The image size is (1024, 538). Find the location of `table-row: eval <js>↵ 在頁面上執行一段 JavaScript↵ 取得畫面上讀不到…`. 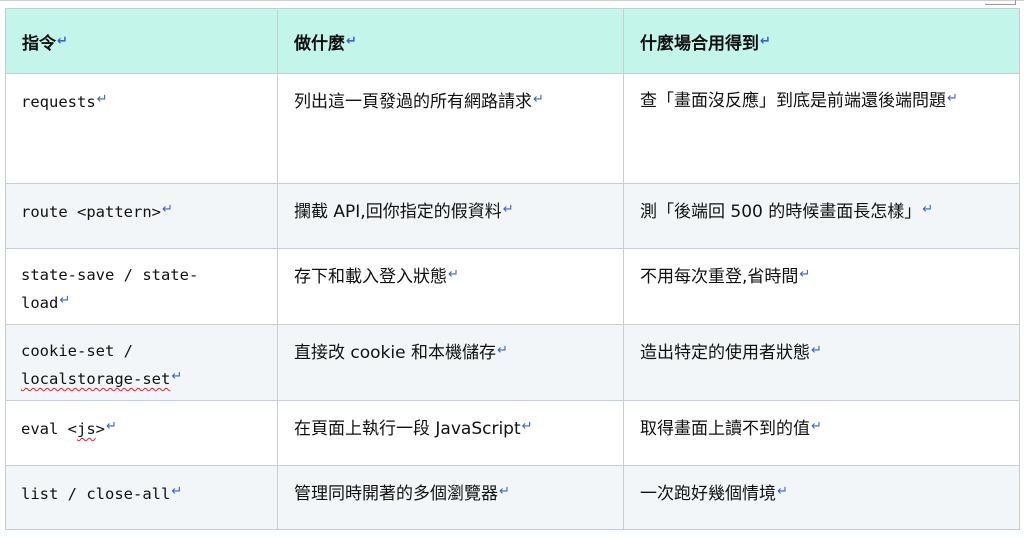

table-row: eval <js>↵ 在頁面上執行一段 JavaScript↵ 取得畫面上讀不到… is located at coordinates (512, 433).